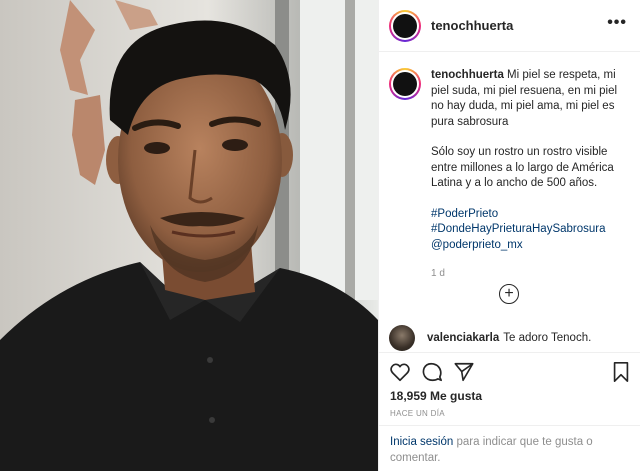 The height and width of the screenshot is (471, 640). I want to click on comment-icon, so click(432, 372).